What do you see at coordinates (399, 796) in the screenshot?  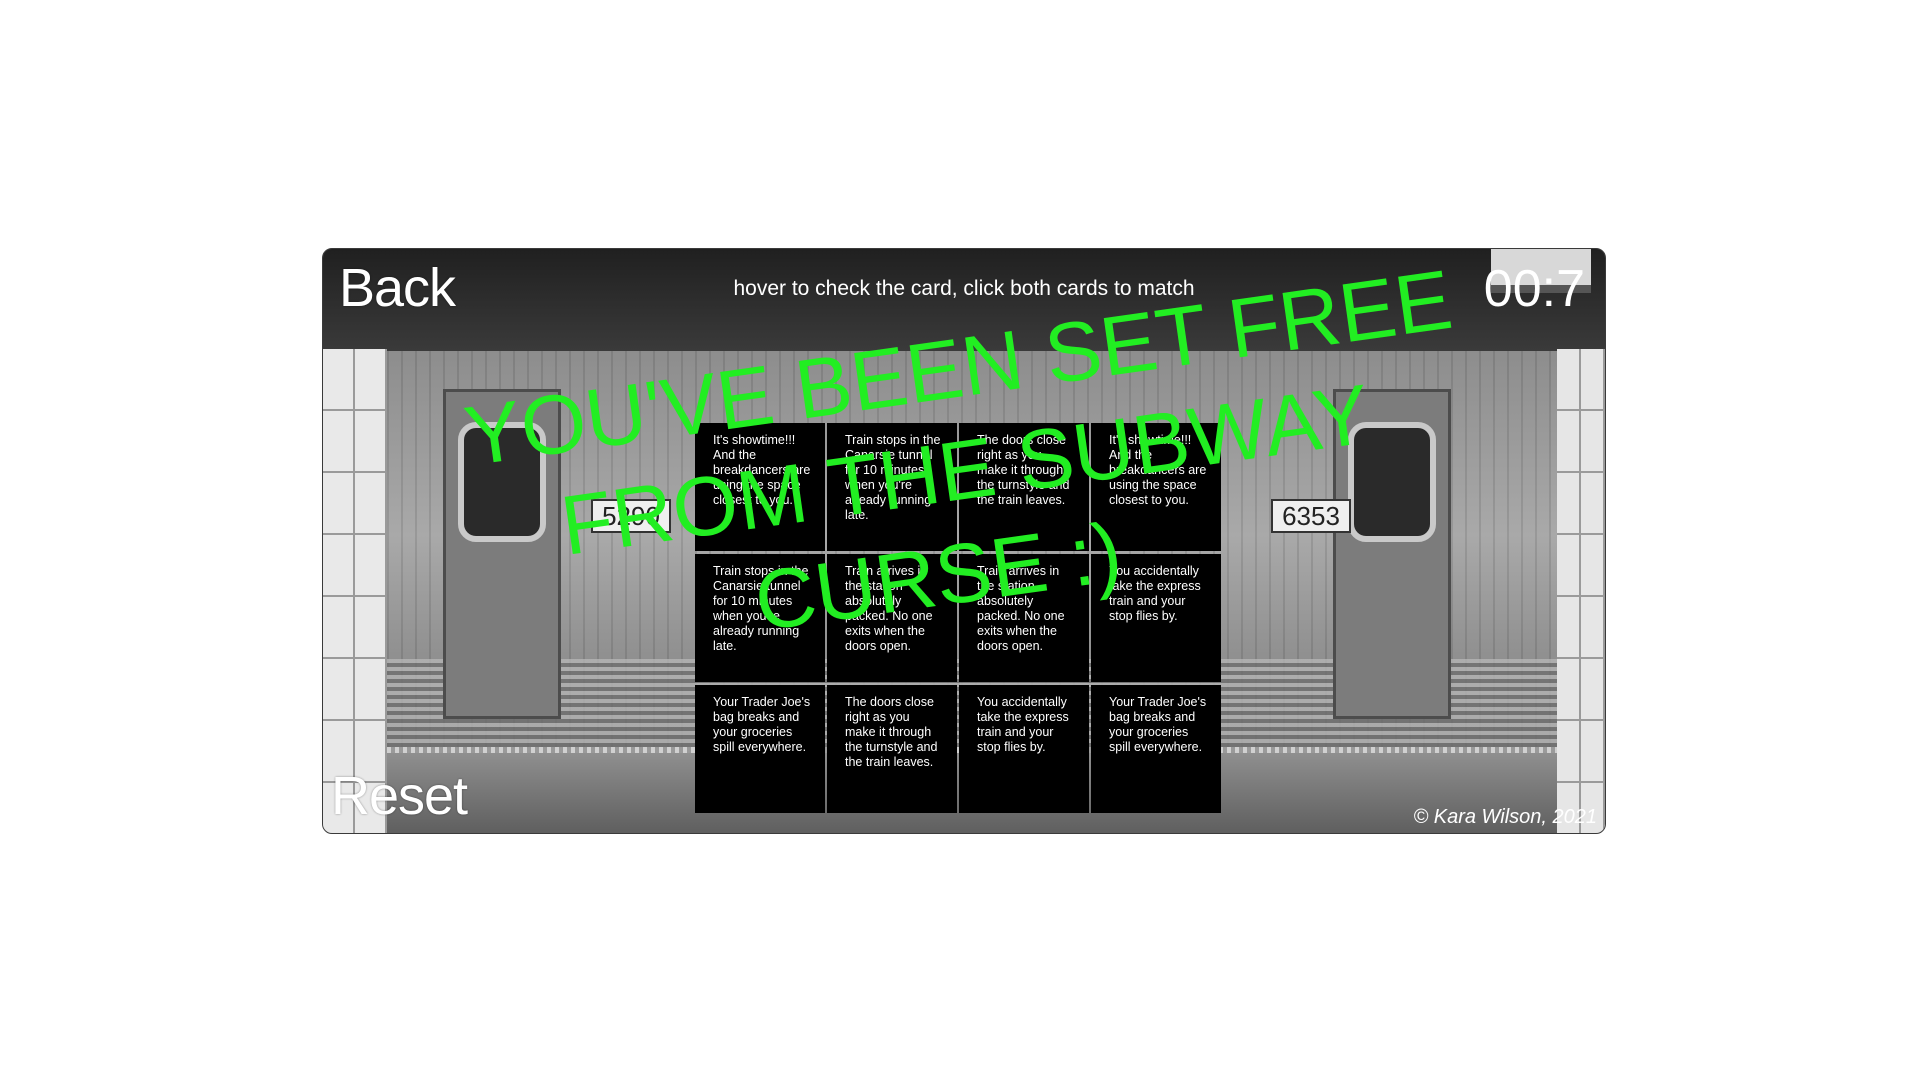 I see `reset-button: Reset` at bounding box center [399, 796].